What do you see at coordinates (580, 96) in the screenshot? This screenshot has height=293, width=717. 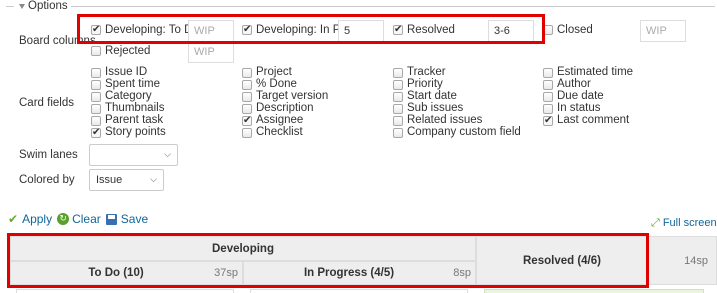 I see `field-label: Due date` at bounding box center [580, 96].